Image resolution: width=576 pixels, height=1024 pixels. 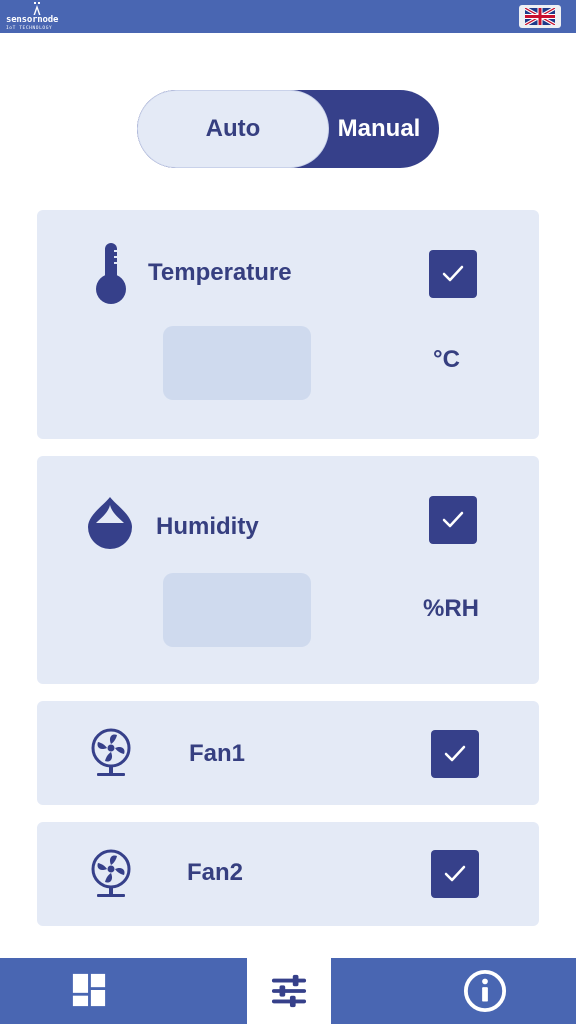 I want to click on sensornode-logo: sensornode IoT TECHNOLOGY, so click(x=38, y=17).